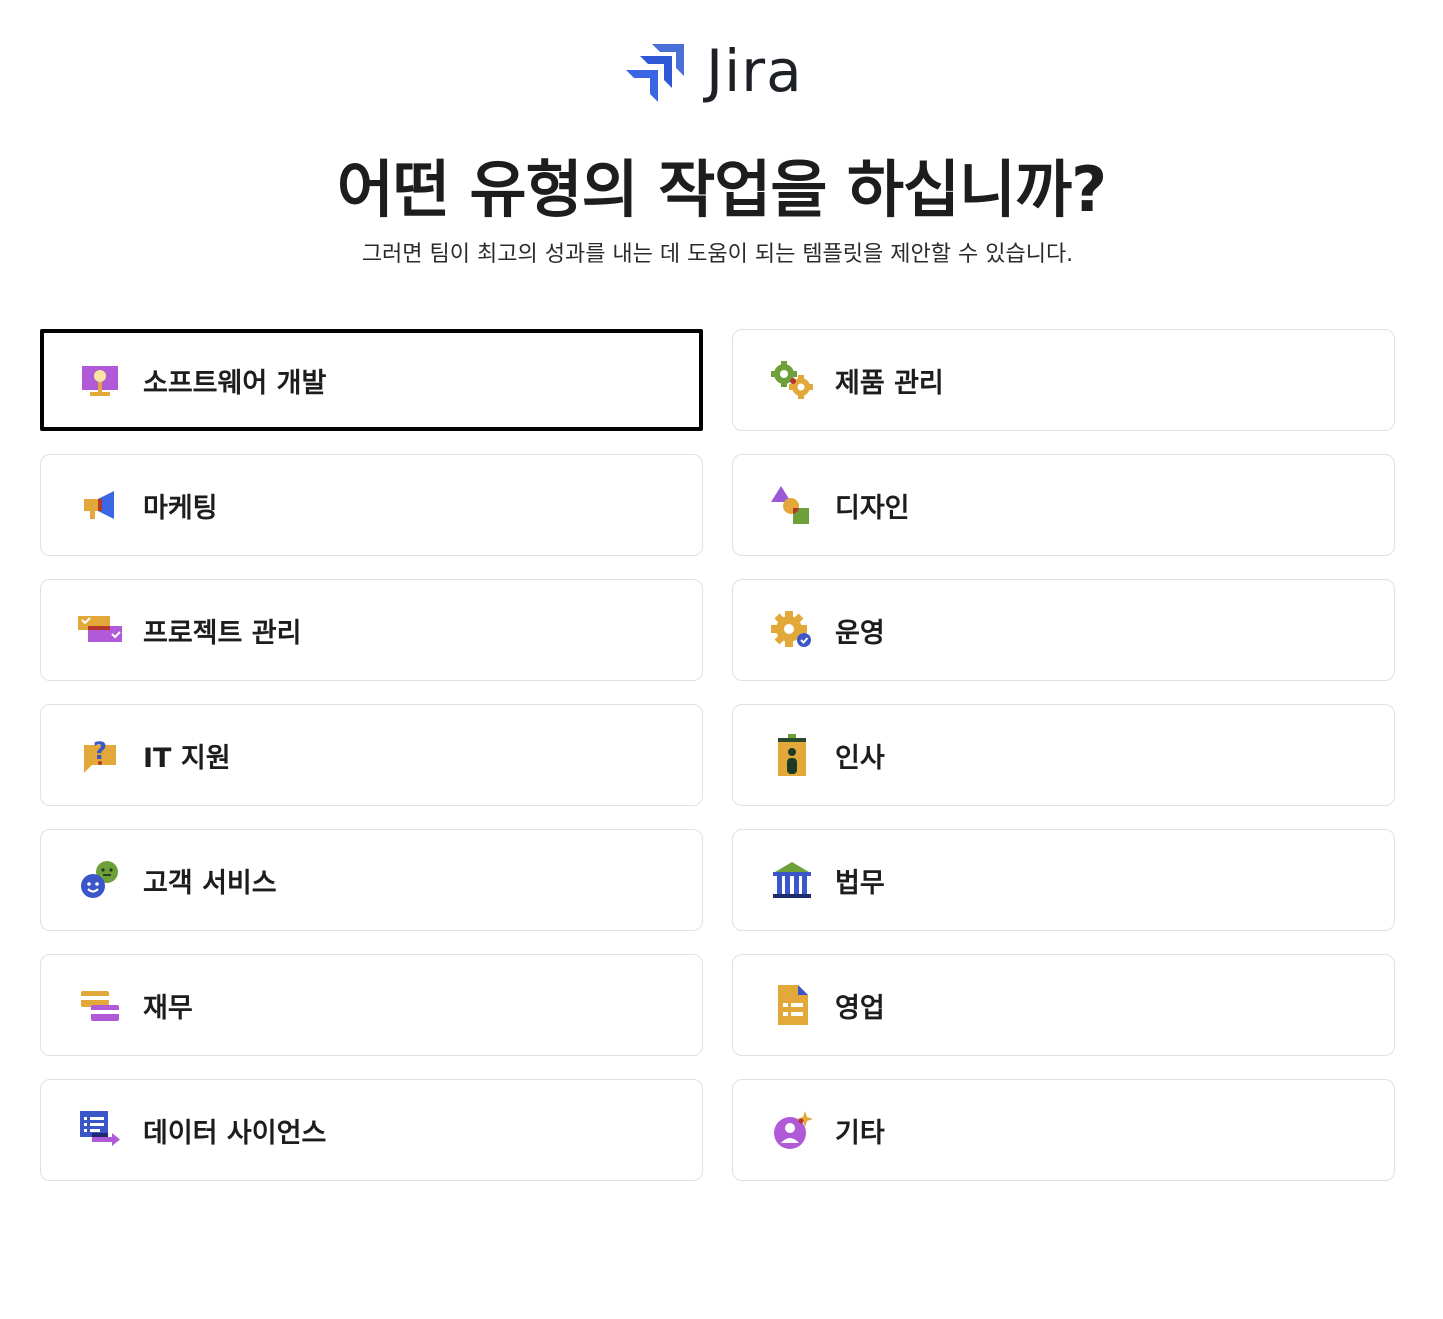 This screenshot has height=1319, width=1443. Describe the element at coordinates (860, 1133) in the screenshot. I see `work-type-label: 기타` at that location.